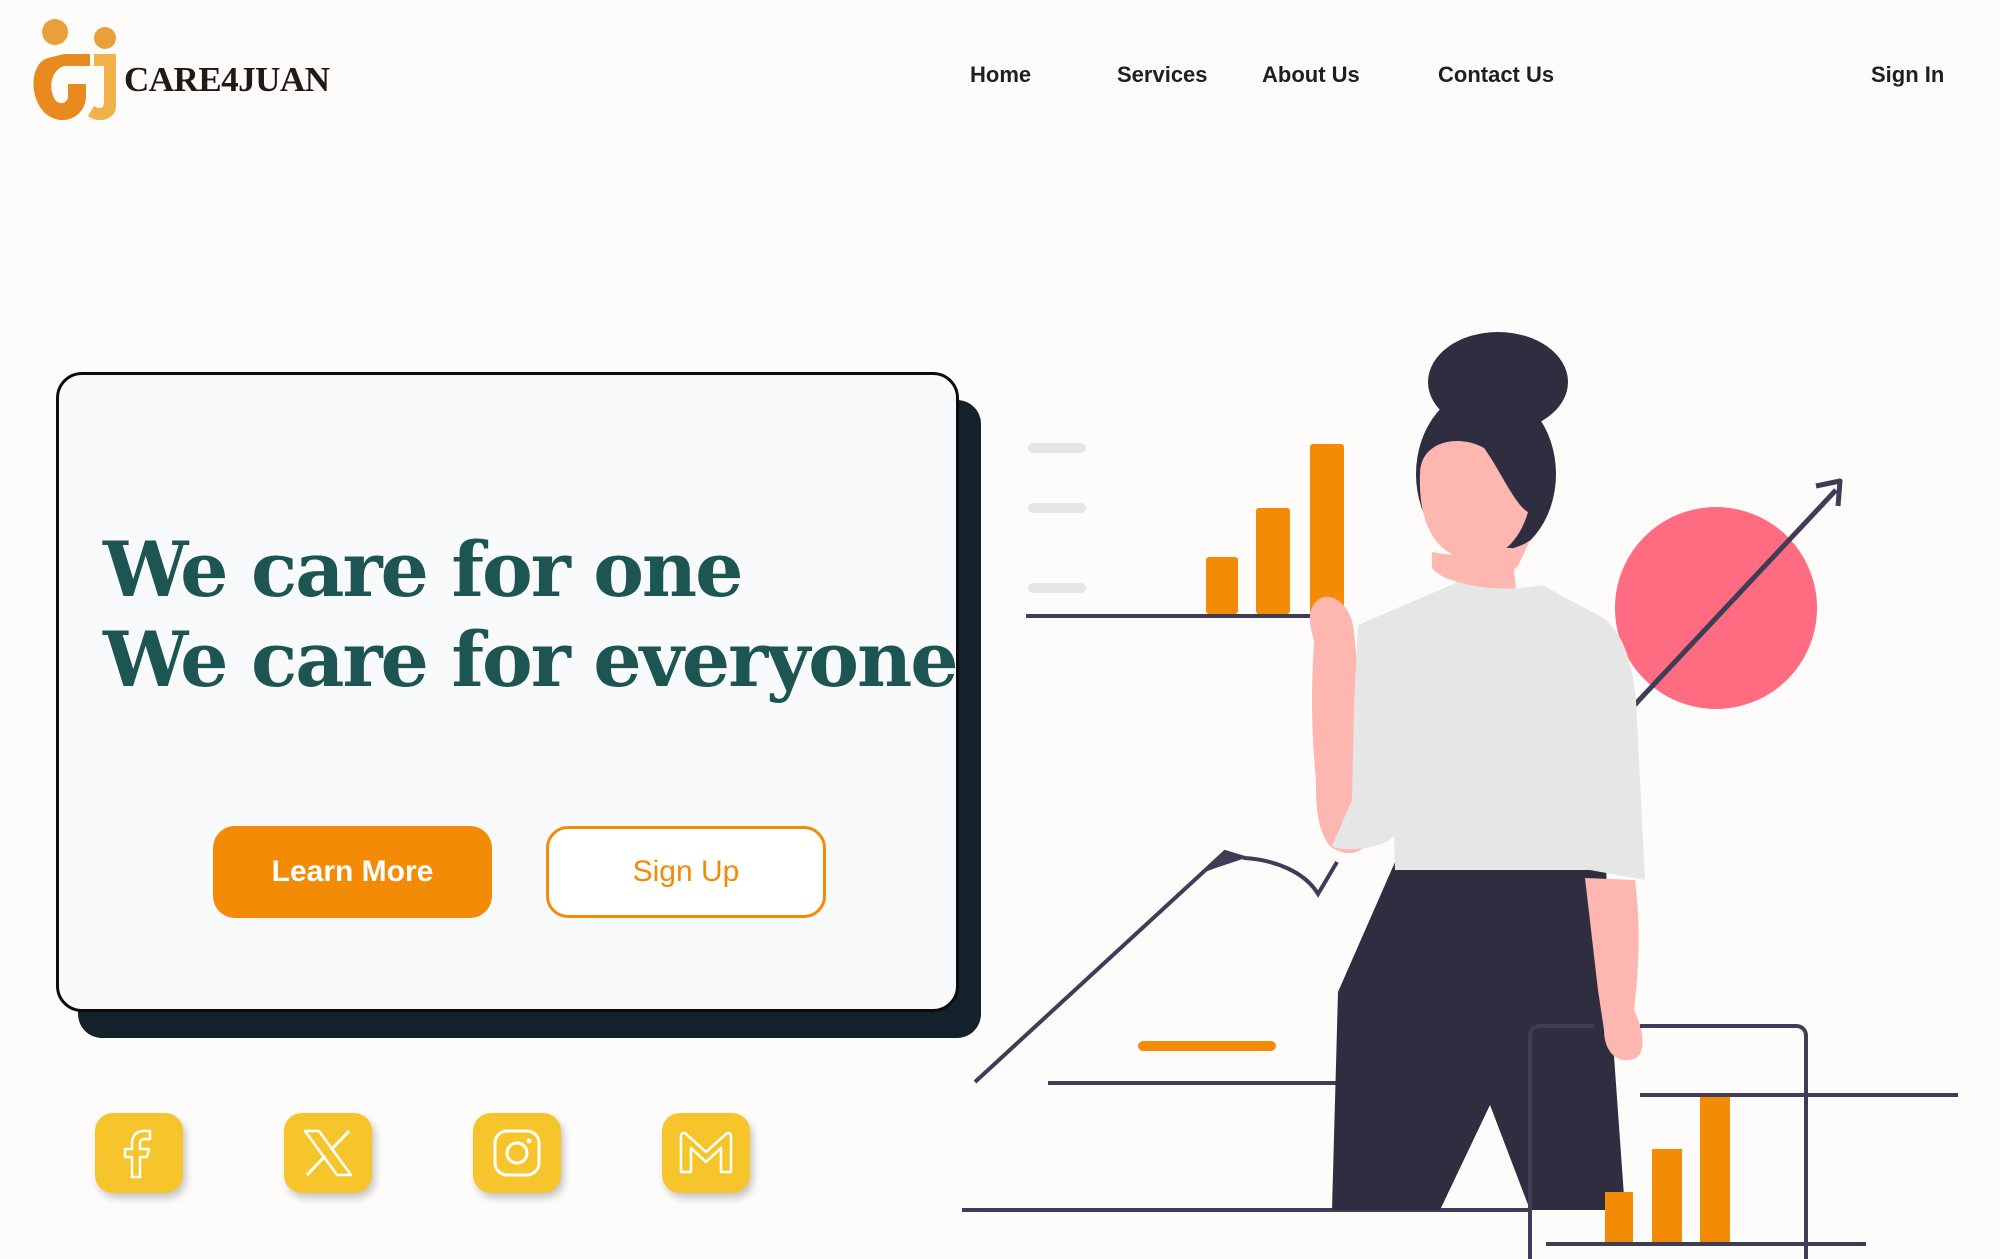 Image resolution: width=2000 pixels, height=1259 pixels. I want to click on pink-circle, so click(1716, 608).